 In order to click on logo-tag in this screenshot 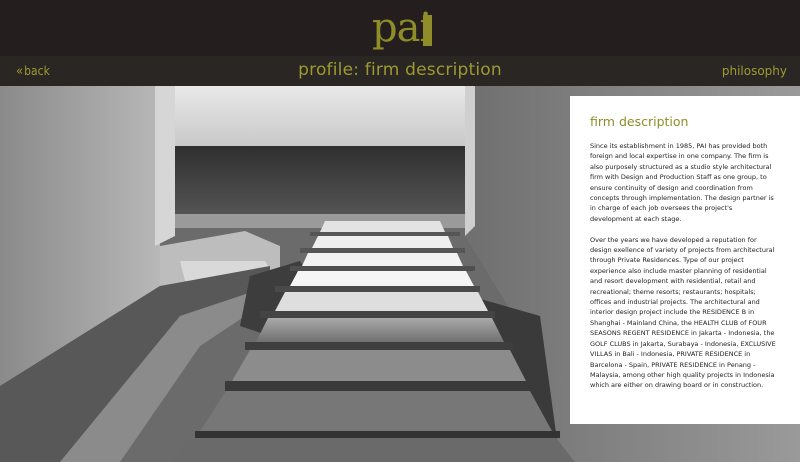, I will do `click(427, 30)`.